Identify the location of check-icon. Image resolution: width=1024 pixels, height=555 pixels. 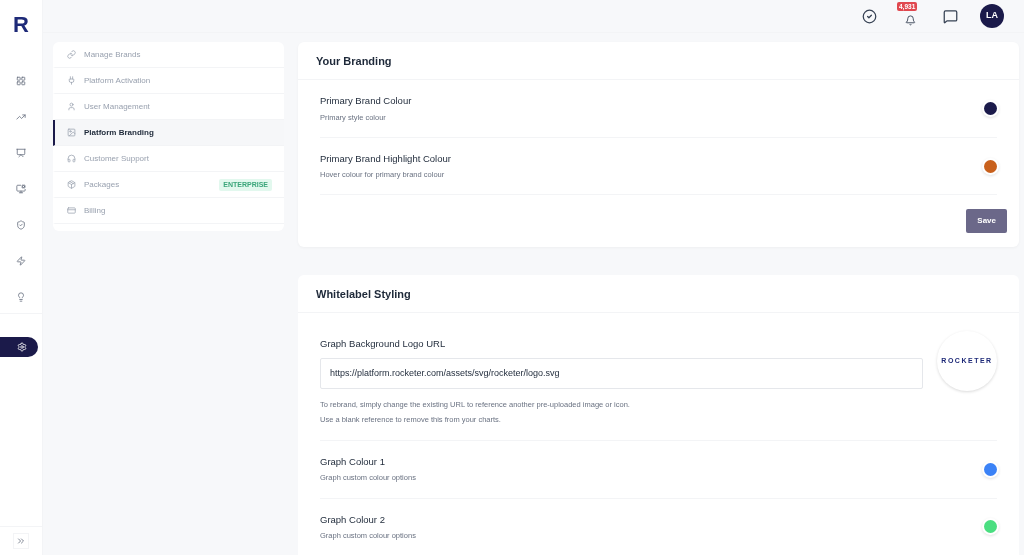
(869, 16).